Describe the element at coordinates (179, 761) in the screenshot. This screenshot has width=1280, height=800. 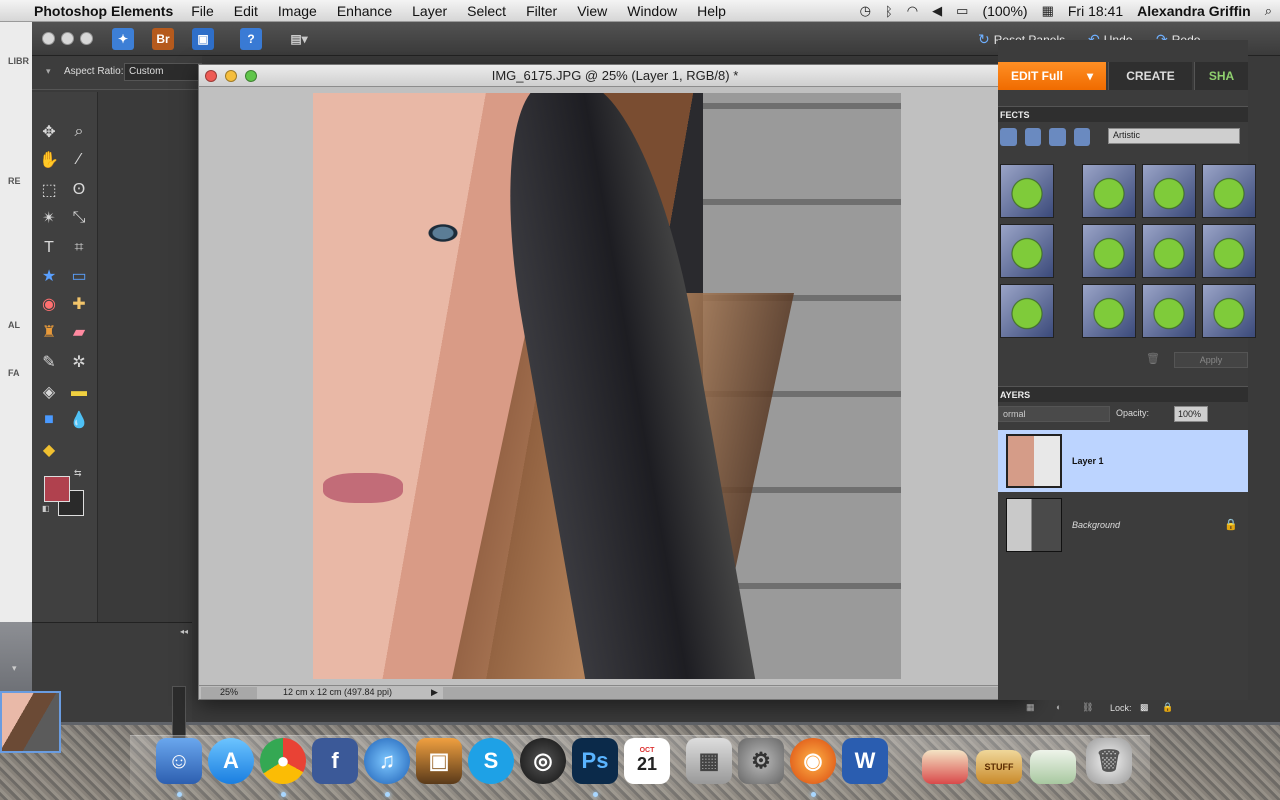
I see `finder-icon: ☺` at that location.